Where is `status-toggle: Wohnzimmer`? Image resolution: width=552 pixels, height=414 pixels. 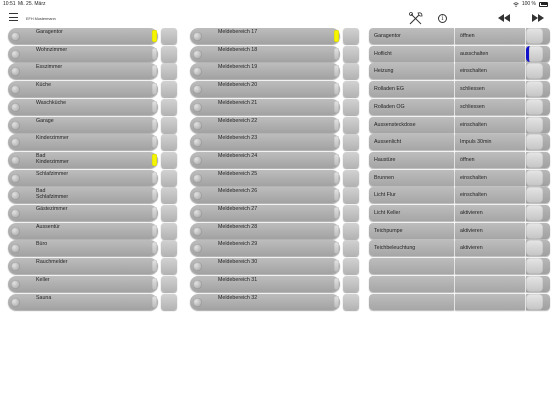
status-toggle: Wohnzimmer is located at coordinates (83, 53).